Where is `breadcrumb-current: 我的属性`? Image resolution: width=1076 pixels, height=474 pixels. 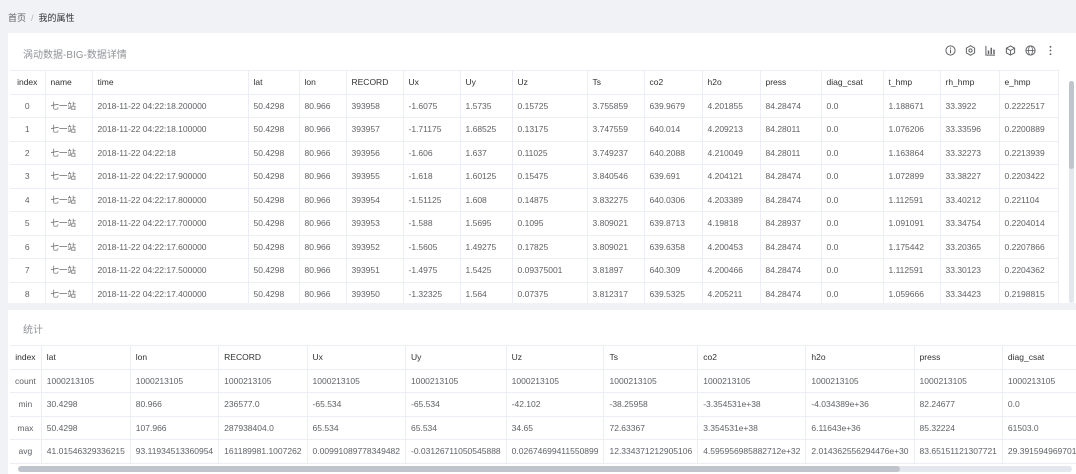
breadcrumb-current: 我的属性 is located at coordinates (56, 18).